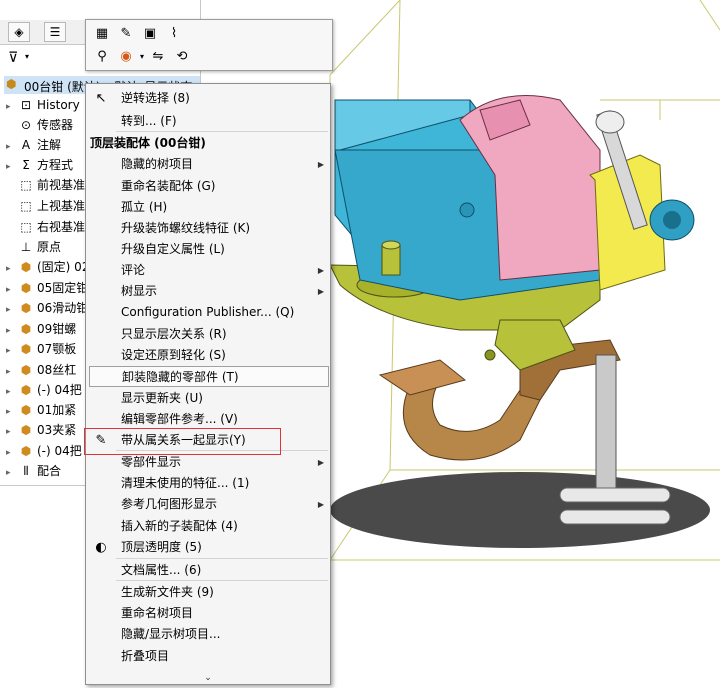 The image size is (720, 688). I want to click on menu-item-label: 隐藏的树项目, so click(157, 164).